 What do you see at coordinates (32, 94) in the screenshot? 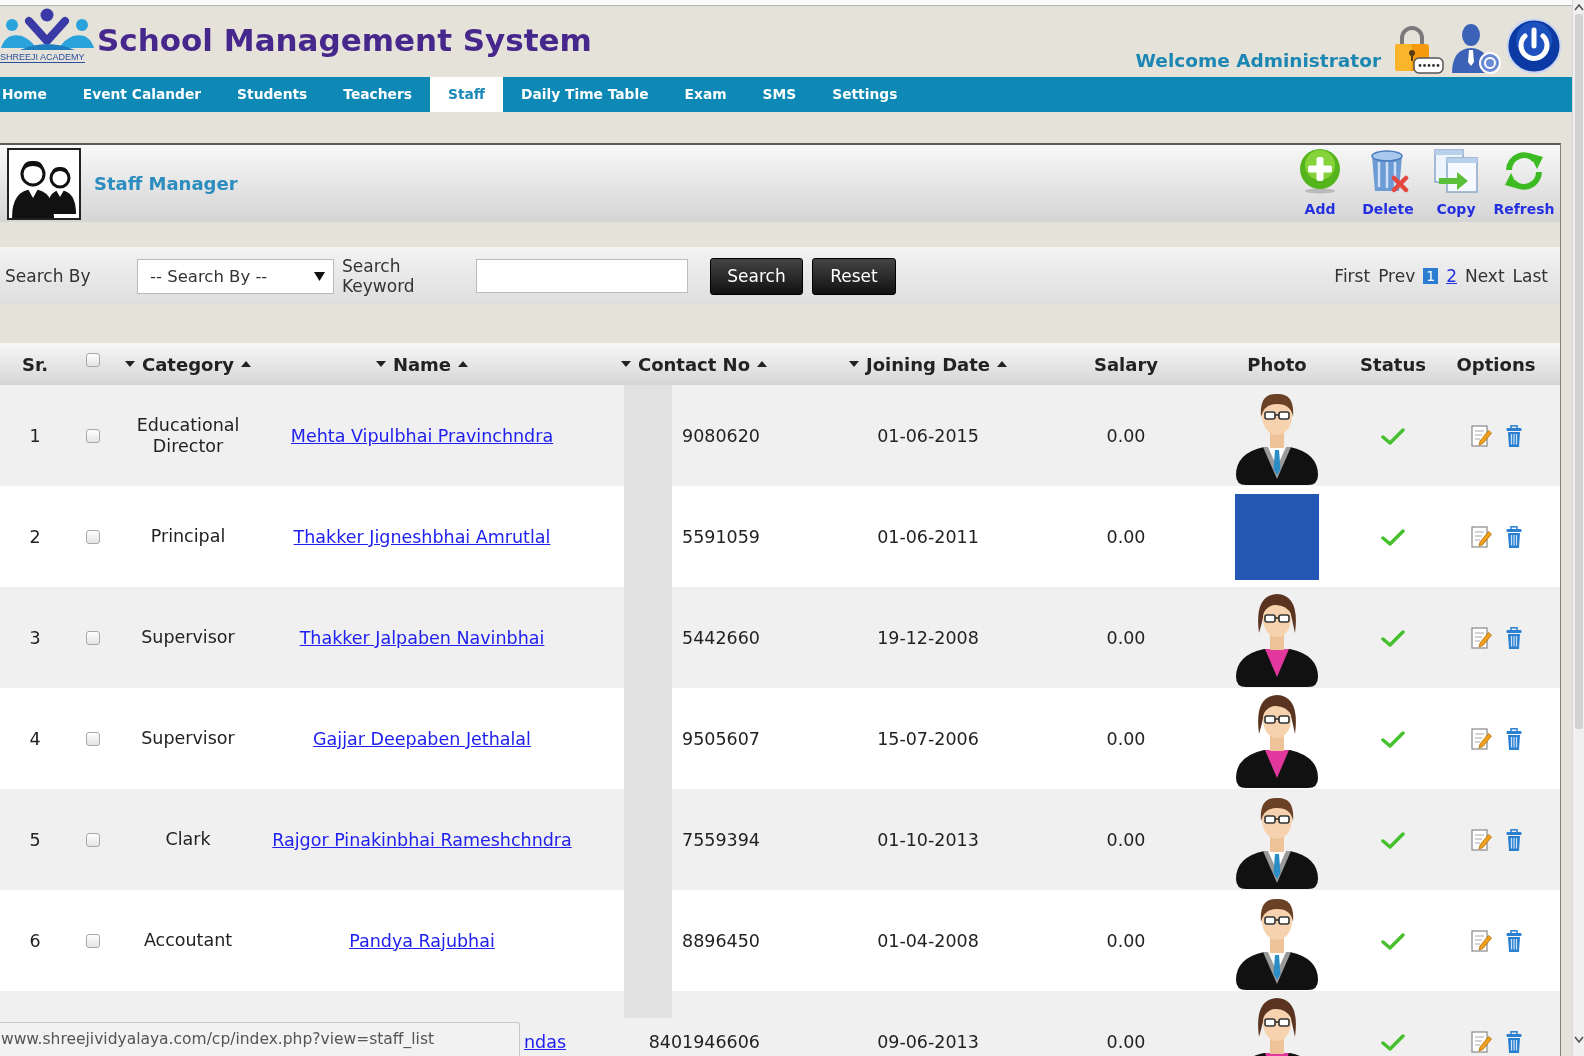
I see `nav-tab: Home` at bounding box center [32, 94].